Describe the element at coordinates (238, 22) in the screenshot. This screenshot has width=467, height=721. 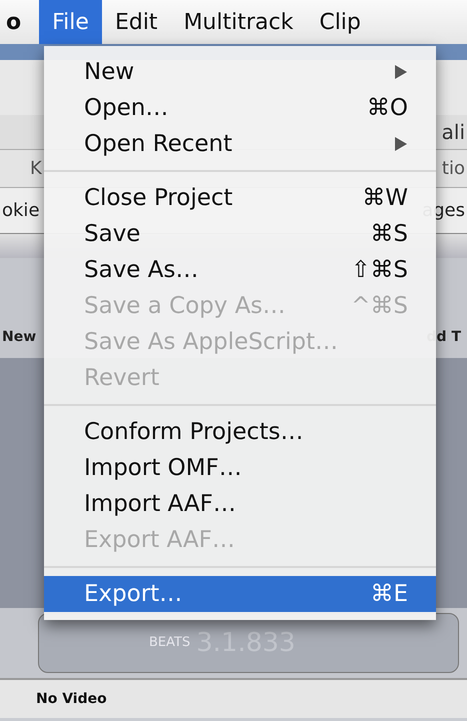
I see `menu-bar-item: Multitrack` at that location.